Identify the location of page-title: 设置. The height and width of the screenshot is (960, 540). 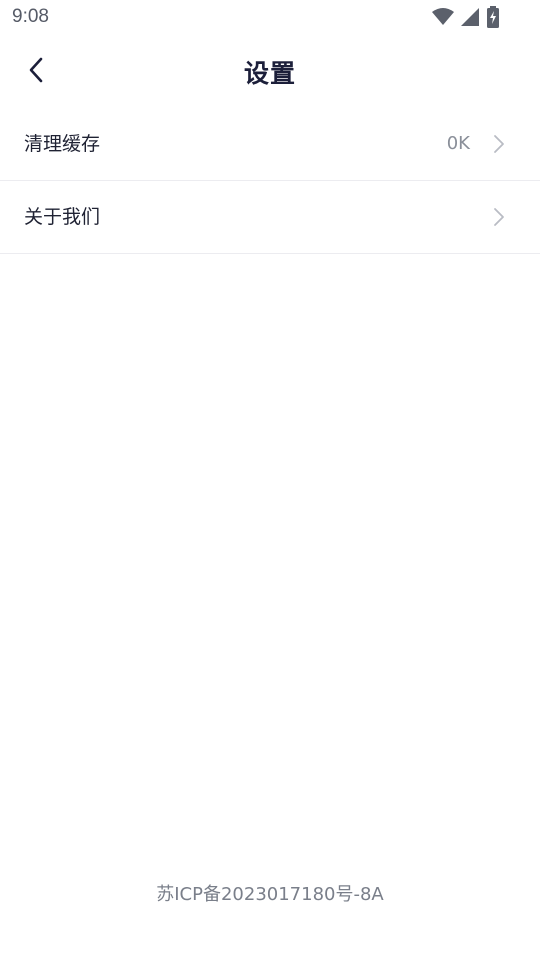
(269, 73).